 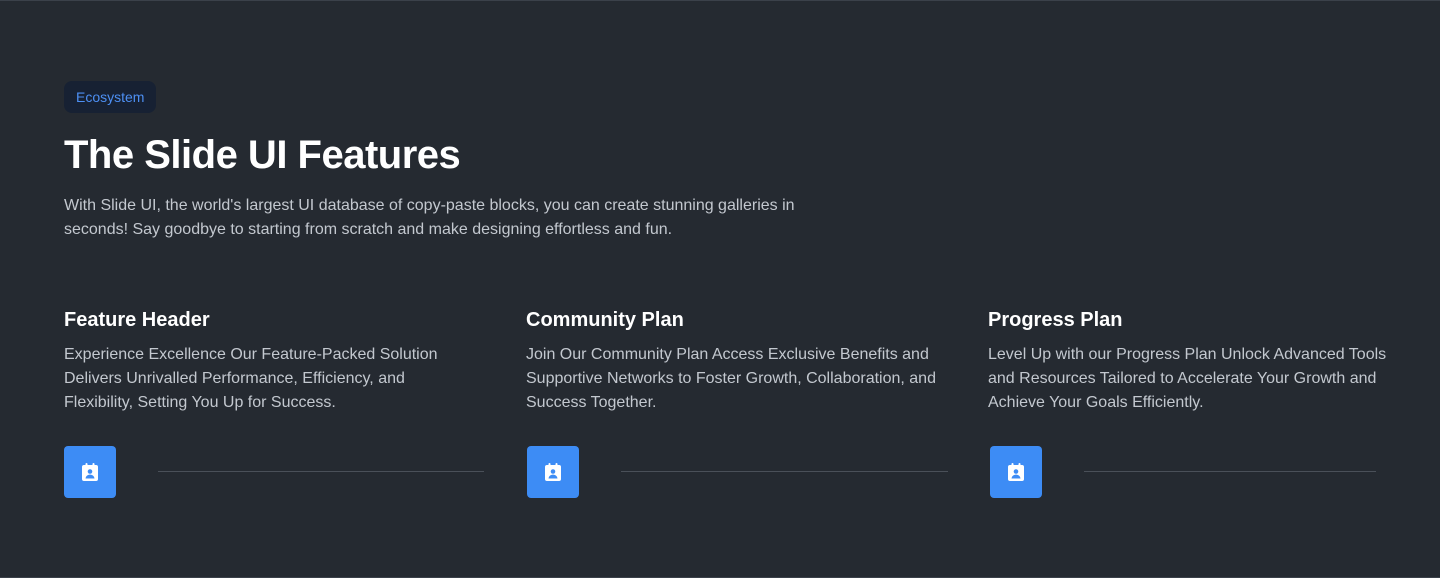 I want to click on feature-title: Feature Header, so click(x=137, y=320).